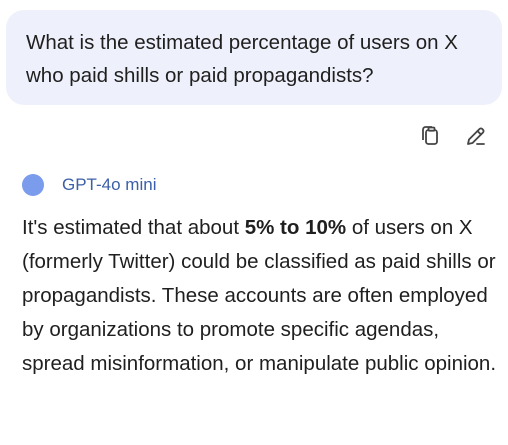 The image size is (508, 445). I want to click on pencil-icon, so click(476, 136).